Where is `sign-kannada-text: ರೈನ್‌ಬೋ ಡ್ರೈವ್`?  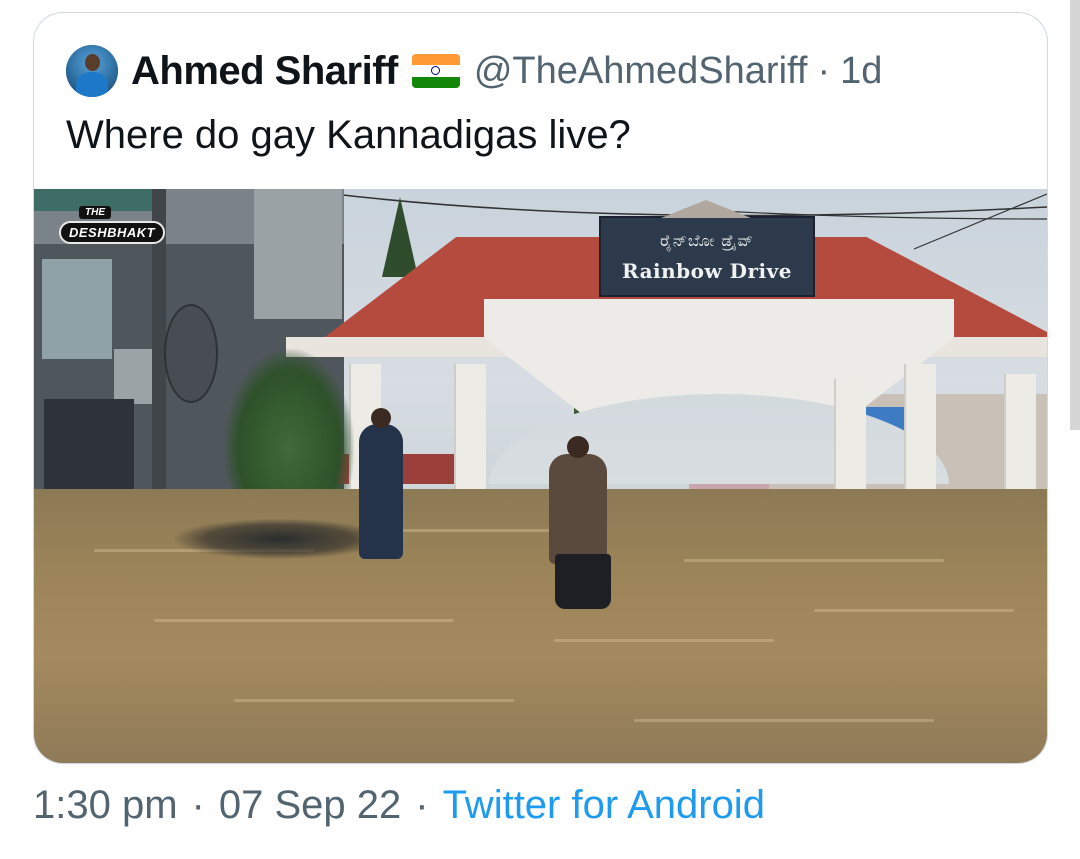 sign-kannada-text: ರೈನ್‌ಬೋ ಡ್ರೈವ್ is located at coordinates (707, 240).